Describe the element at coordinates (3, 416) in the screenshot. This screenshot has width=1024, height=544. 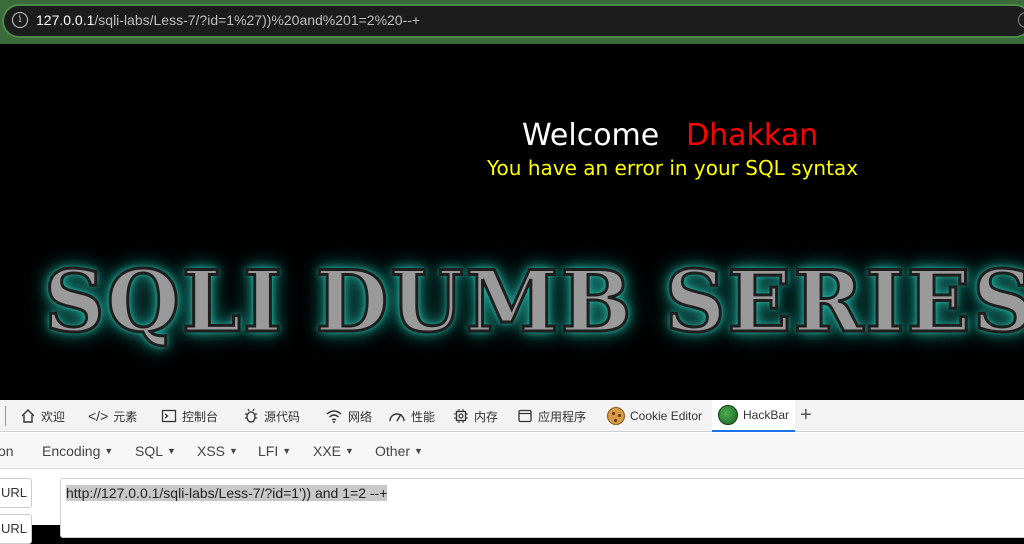
I see `panel-edge` at that location.